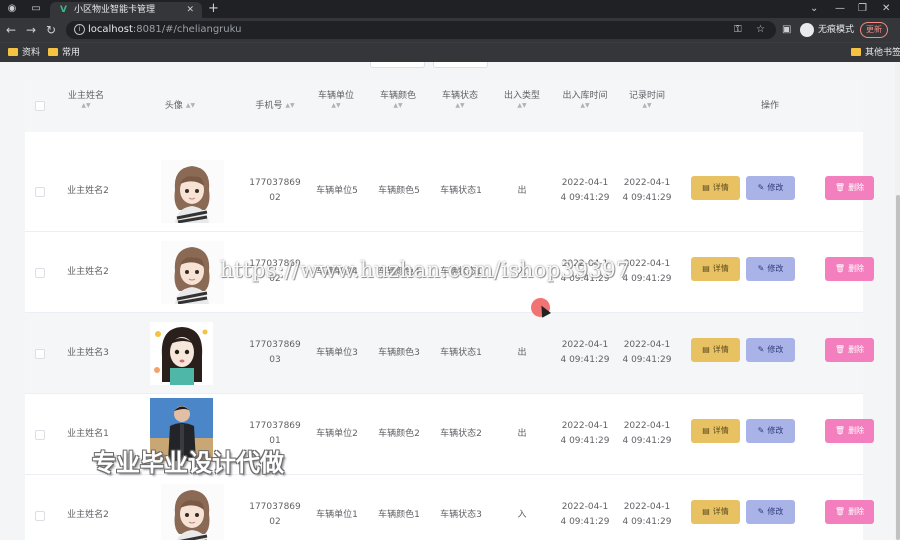 The image size is (900, 540). What do you see at coordinates (898, 367) in the screenshot?
I see `scrollbar-thumb` at bounding box center [898, 367].